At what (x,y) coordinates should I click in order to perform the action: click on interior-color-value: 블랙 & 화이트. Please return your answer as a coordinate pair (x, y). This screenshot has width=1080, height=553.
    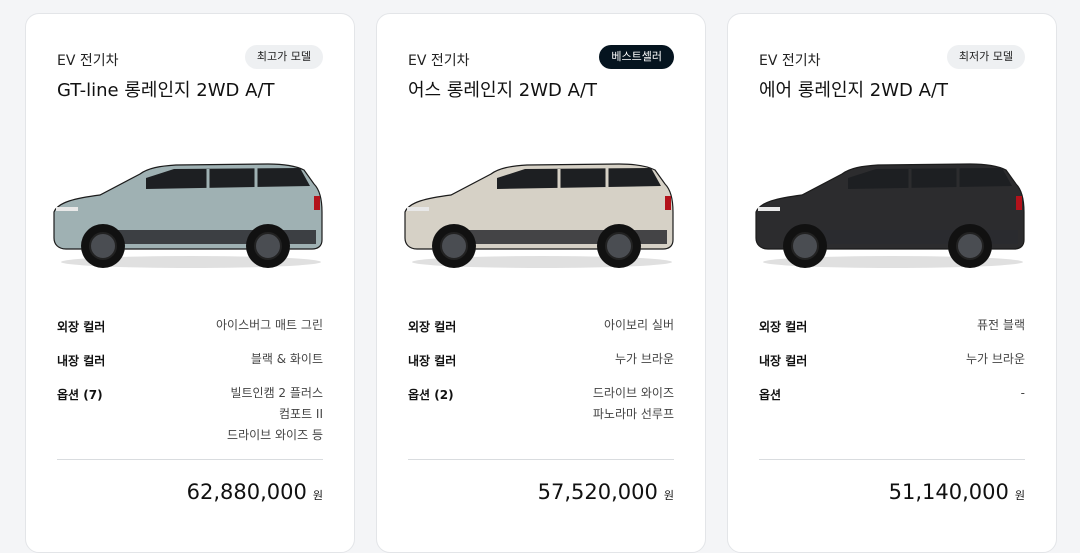
    Looking at the image, I should click on (286, 359).